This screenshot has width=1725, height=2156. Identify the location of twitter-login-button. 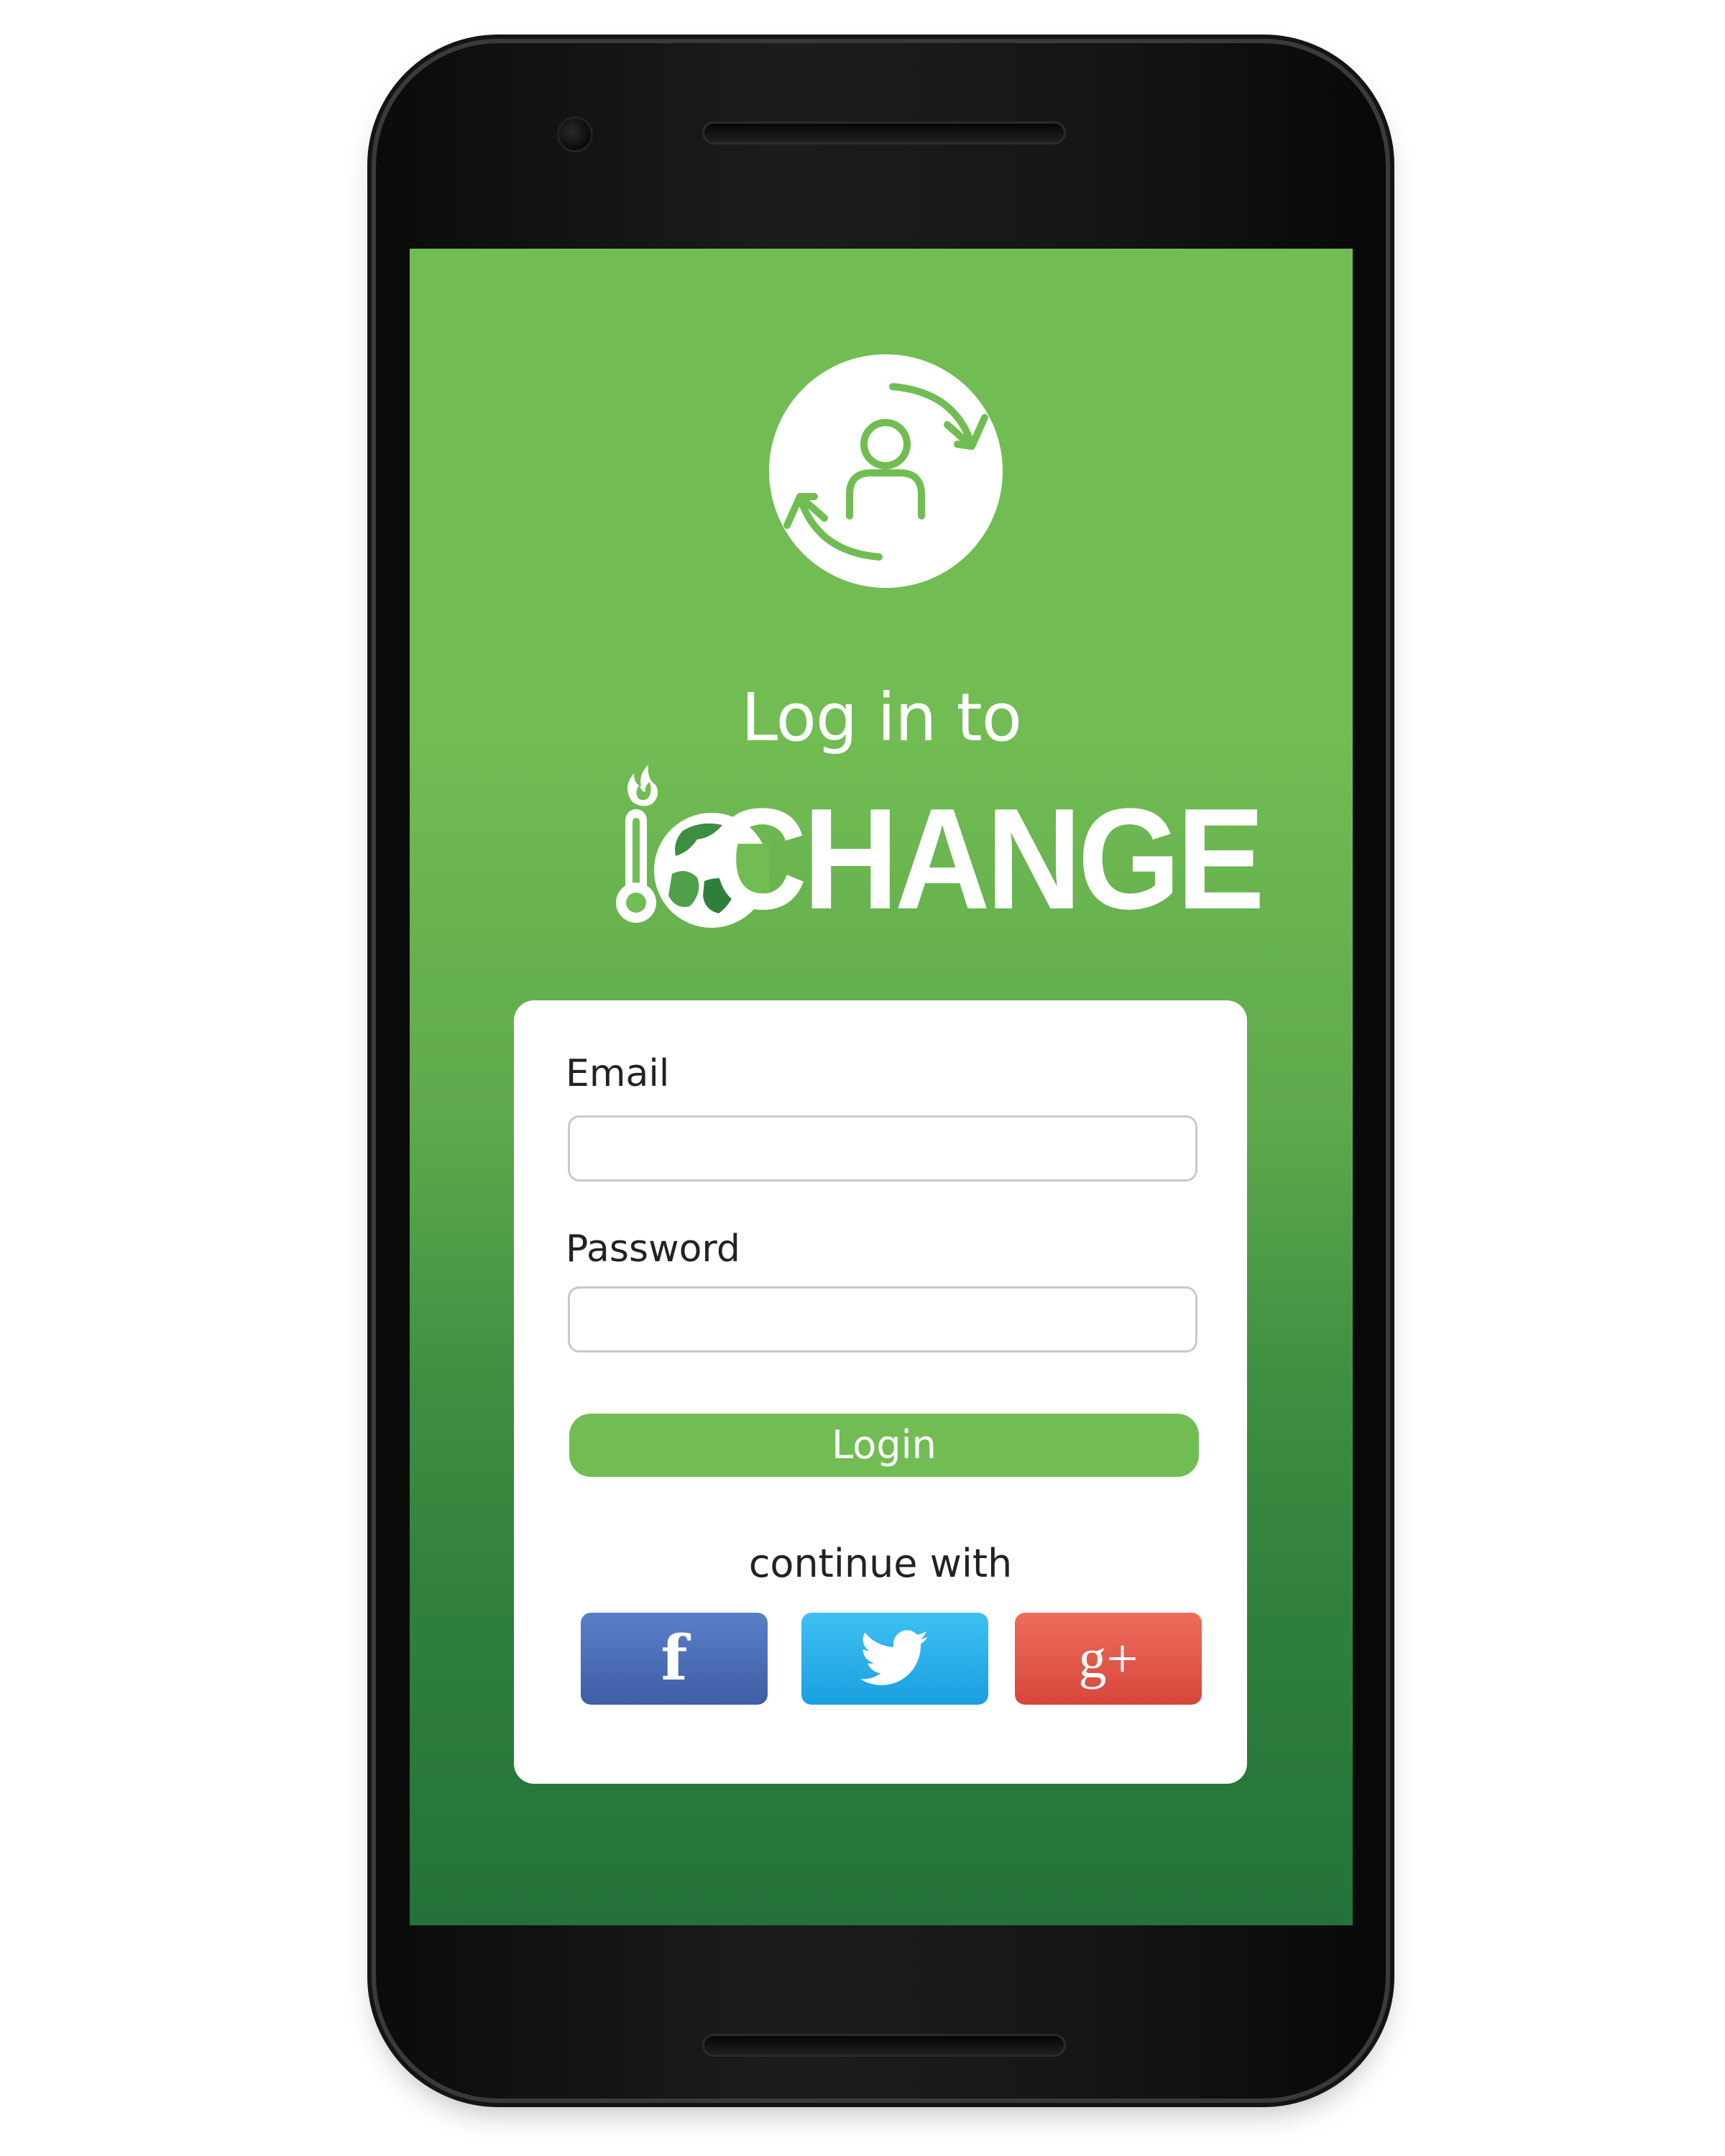
(894, 1659).